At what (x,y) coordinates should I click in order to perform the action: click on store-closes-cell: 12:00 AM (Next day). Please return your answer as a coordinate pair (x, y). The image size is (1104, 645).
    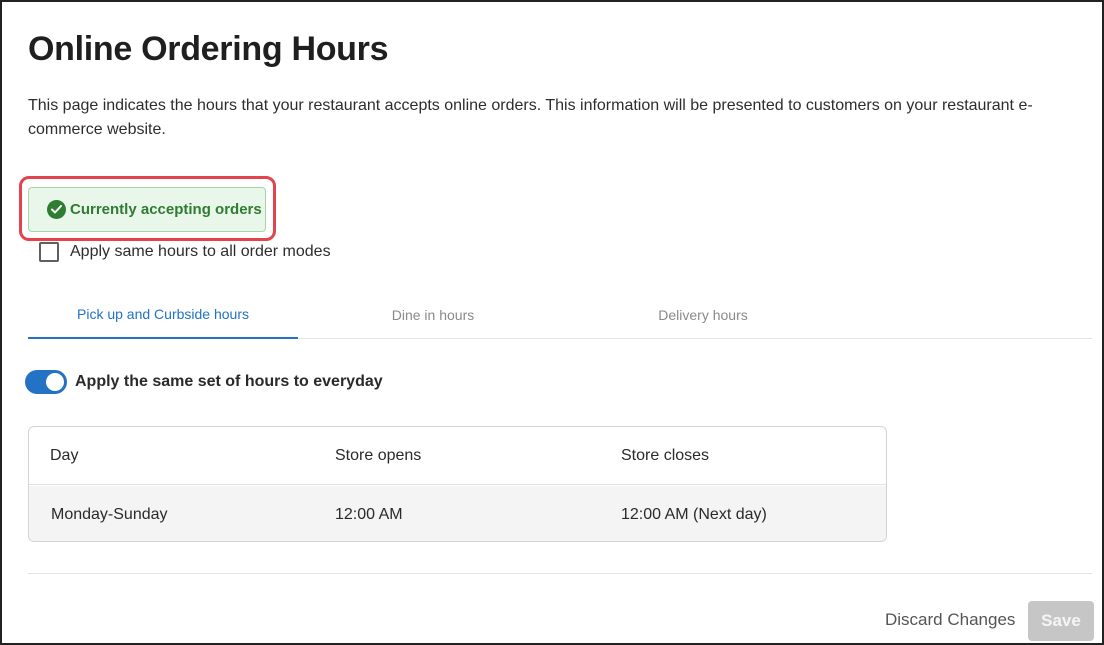
    Looking at the image, I should click on (694, 514).